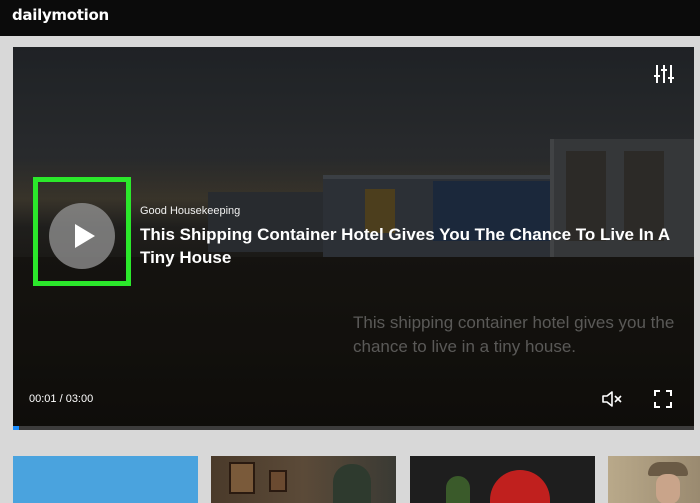 Image resolution: width=700 pixels, height=503 pixels. I want to click on progress-bar, so click(353, 428).